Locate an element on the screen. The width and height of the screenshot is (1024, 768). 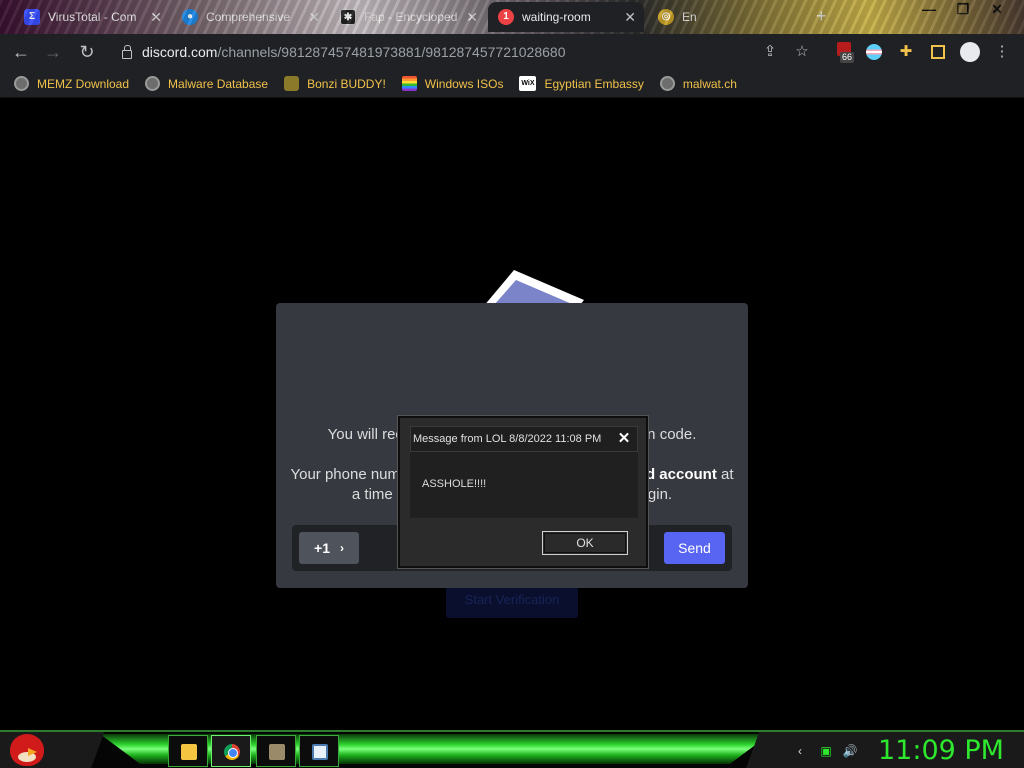
wix-icon: WiX is located at coordinates (528, 83).